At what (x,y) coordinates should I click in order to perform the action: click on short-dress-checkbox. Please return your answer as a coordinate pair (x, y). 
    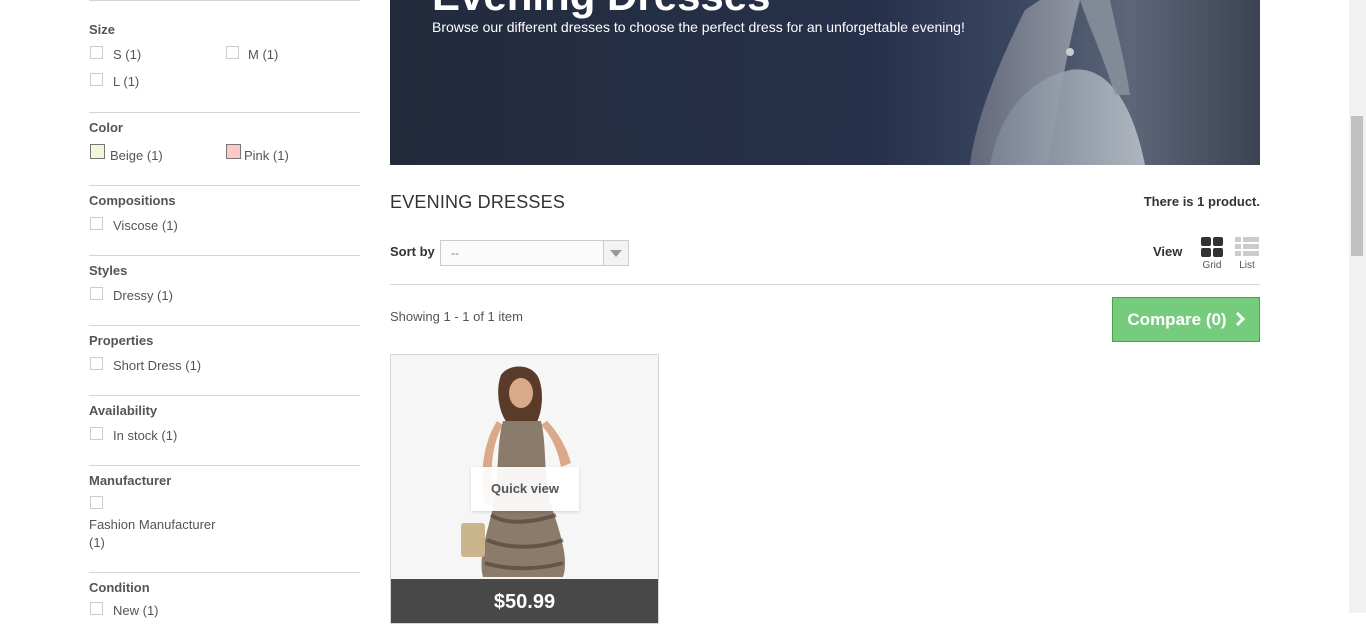
    Looking at the image, I should click on (96, 363).